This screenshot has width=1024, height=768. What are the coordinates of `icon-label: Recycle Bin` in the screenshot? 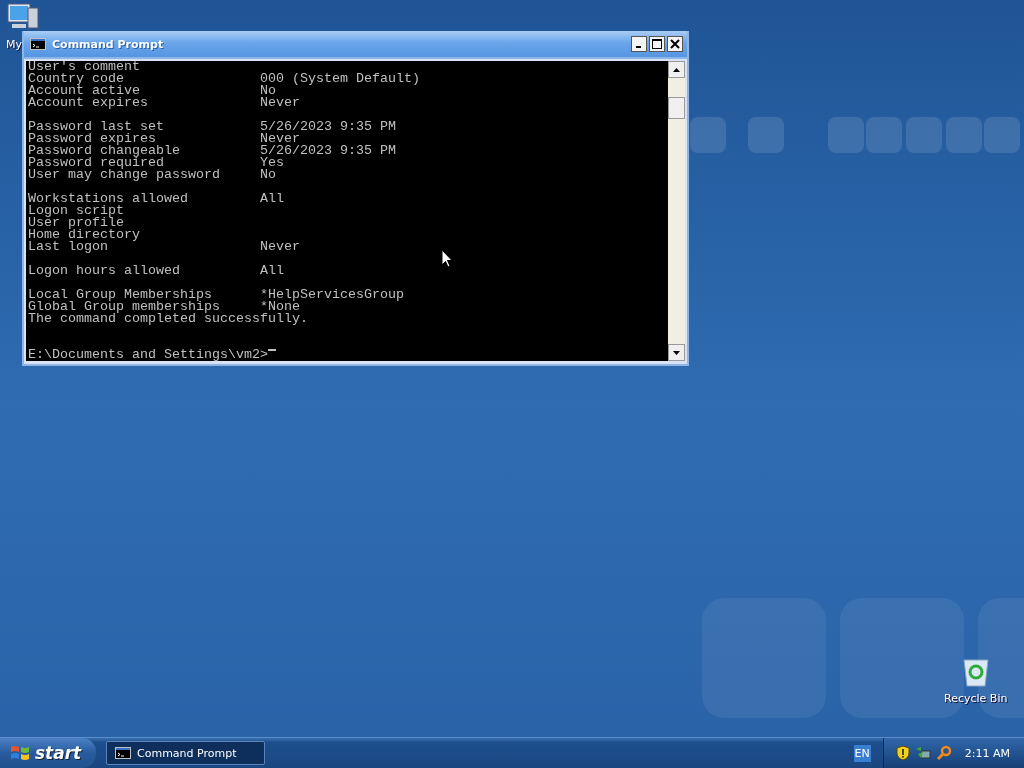 It's located at (976, 698).